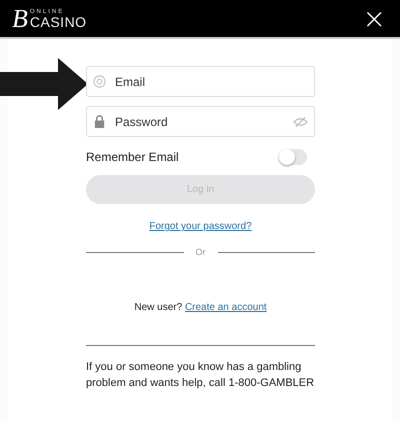  Describe the element at coordinates (293, 157) in the screenshot. I see `remember-toggle` at that location.